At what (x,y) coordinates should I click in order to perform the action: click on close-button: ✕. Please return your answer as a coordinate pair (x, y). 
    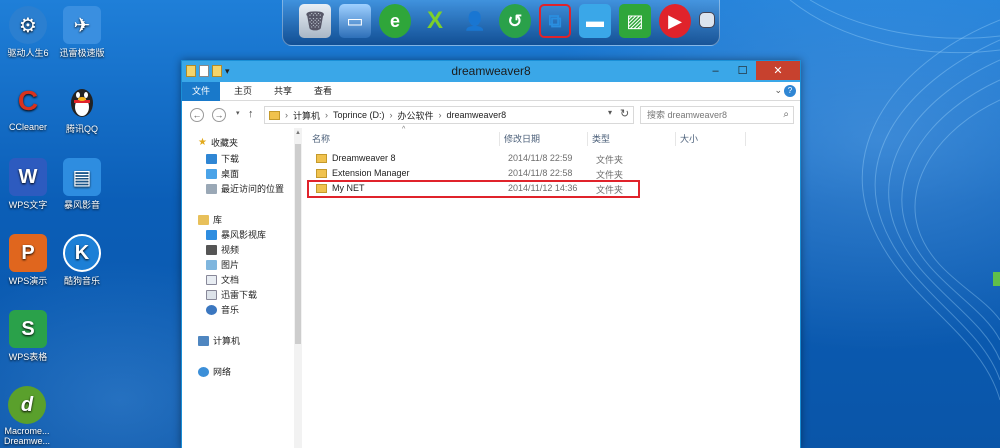
    Looking at the image, I should click on (778, 70).